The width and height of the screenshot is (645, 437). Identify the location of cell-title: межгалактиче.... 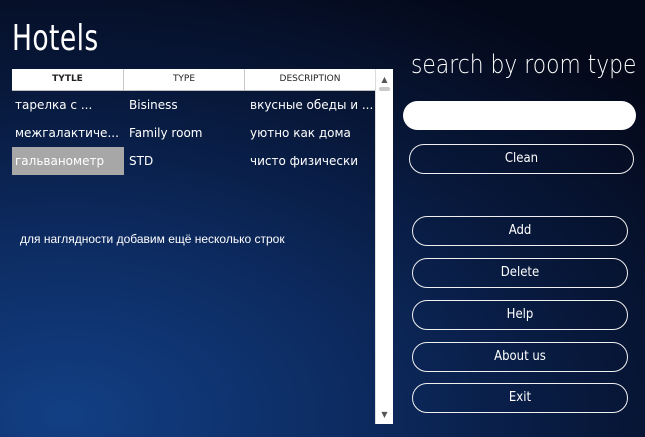
(68, 133).